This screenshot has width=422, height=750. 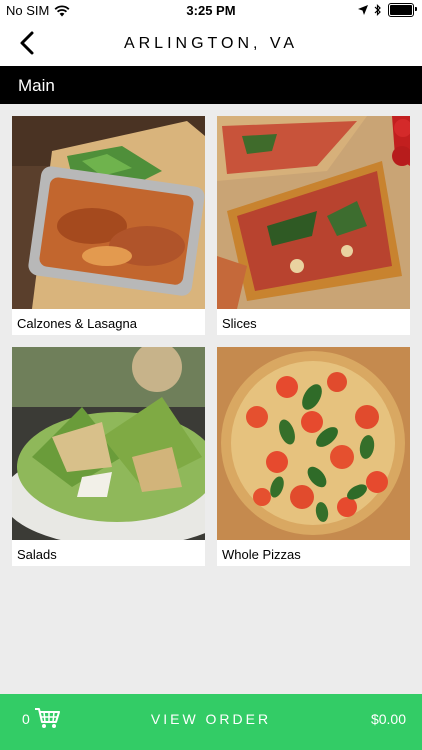 I want to click on category-card-salads: Salads, so click(x=108, y=456).